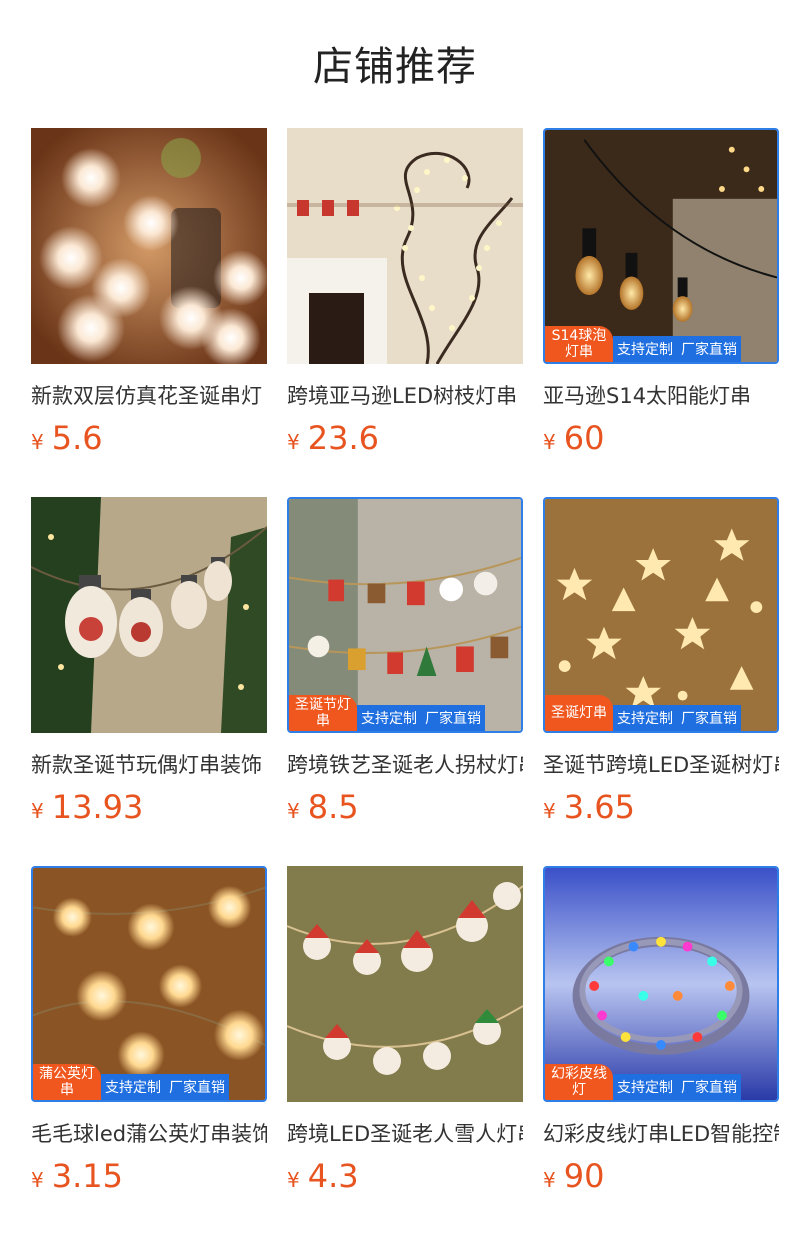  I want to click on product-card-6: 圣诞灯串 支持定制 厂家直销 圣诞节跨境LED圣诞树灯串 ¥3.65, so click(661, 662).